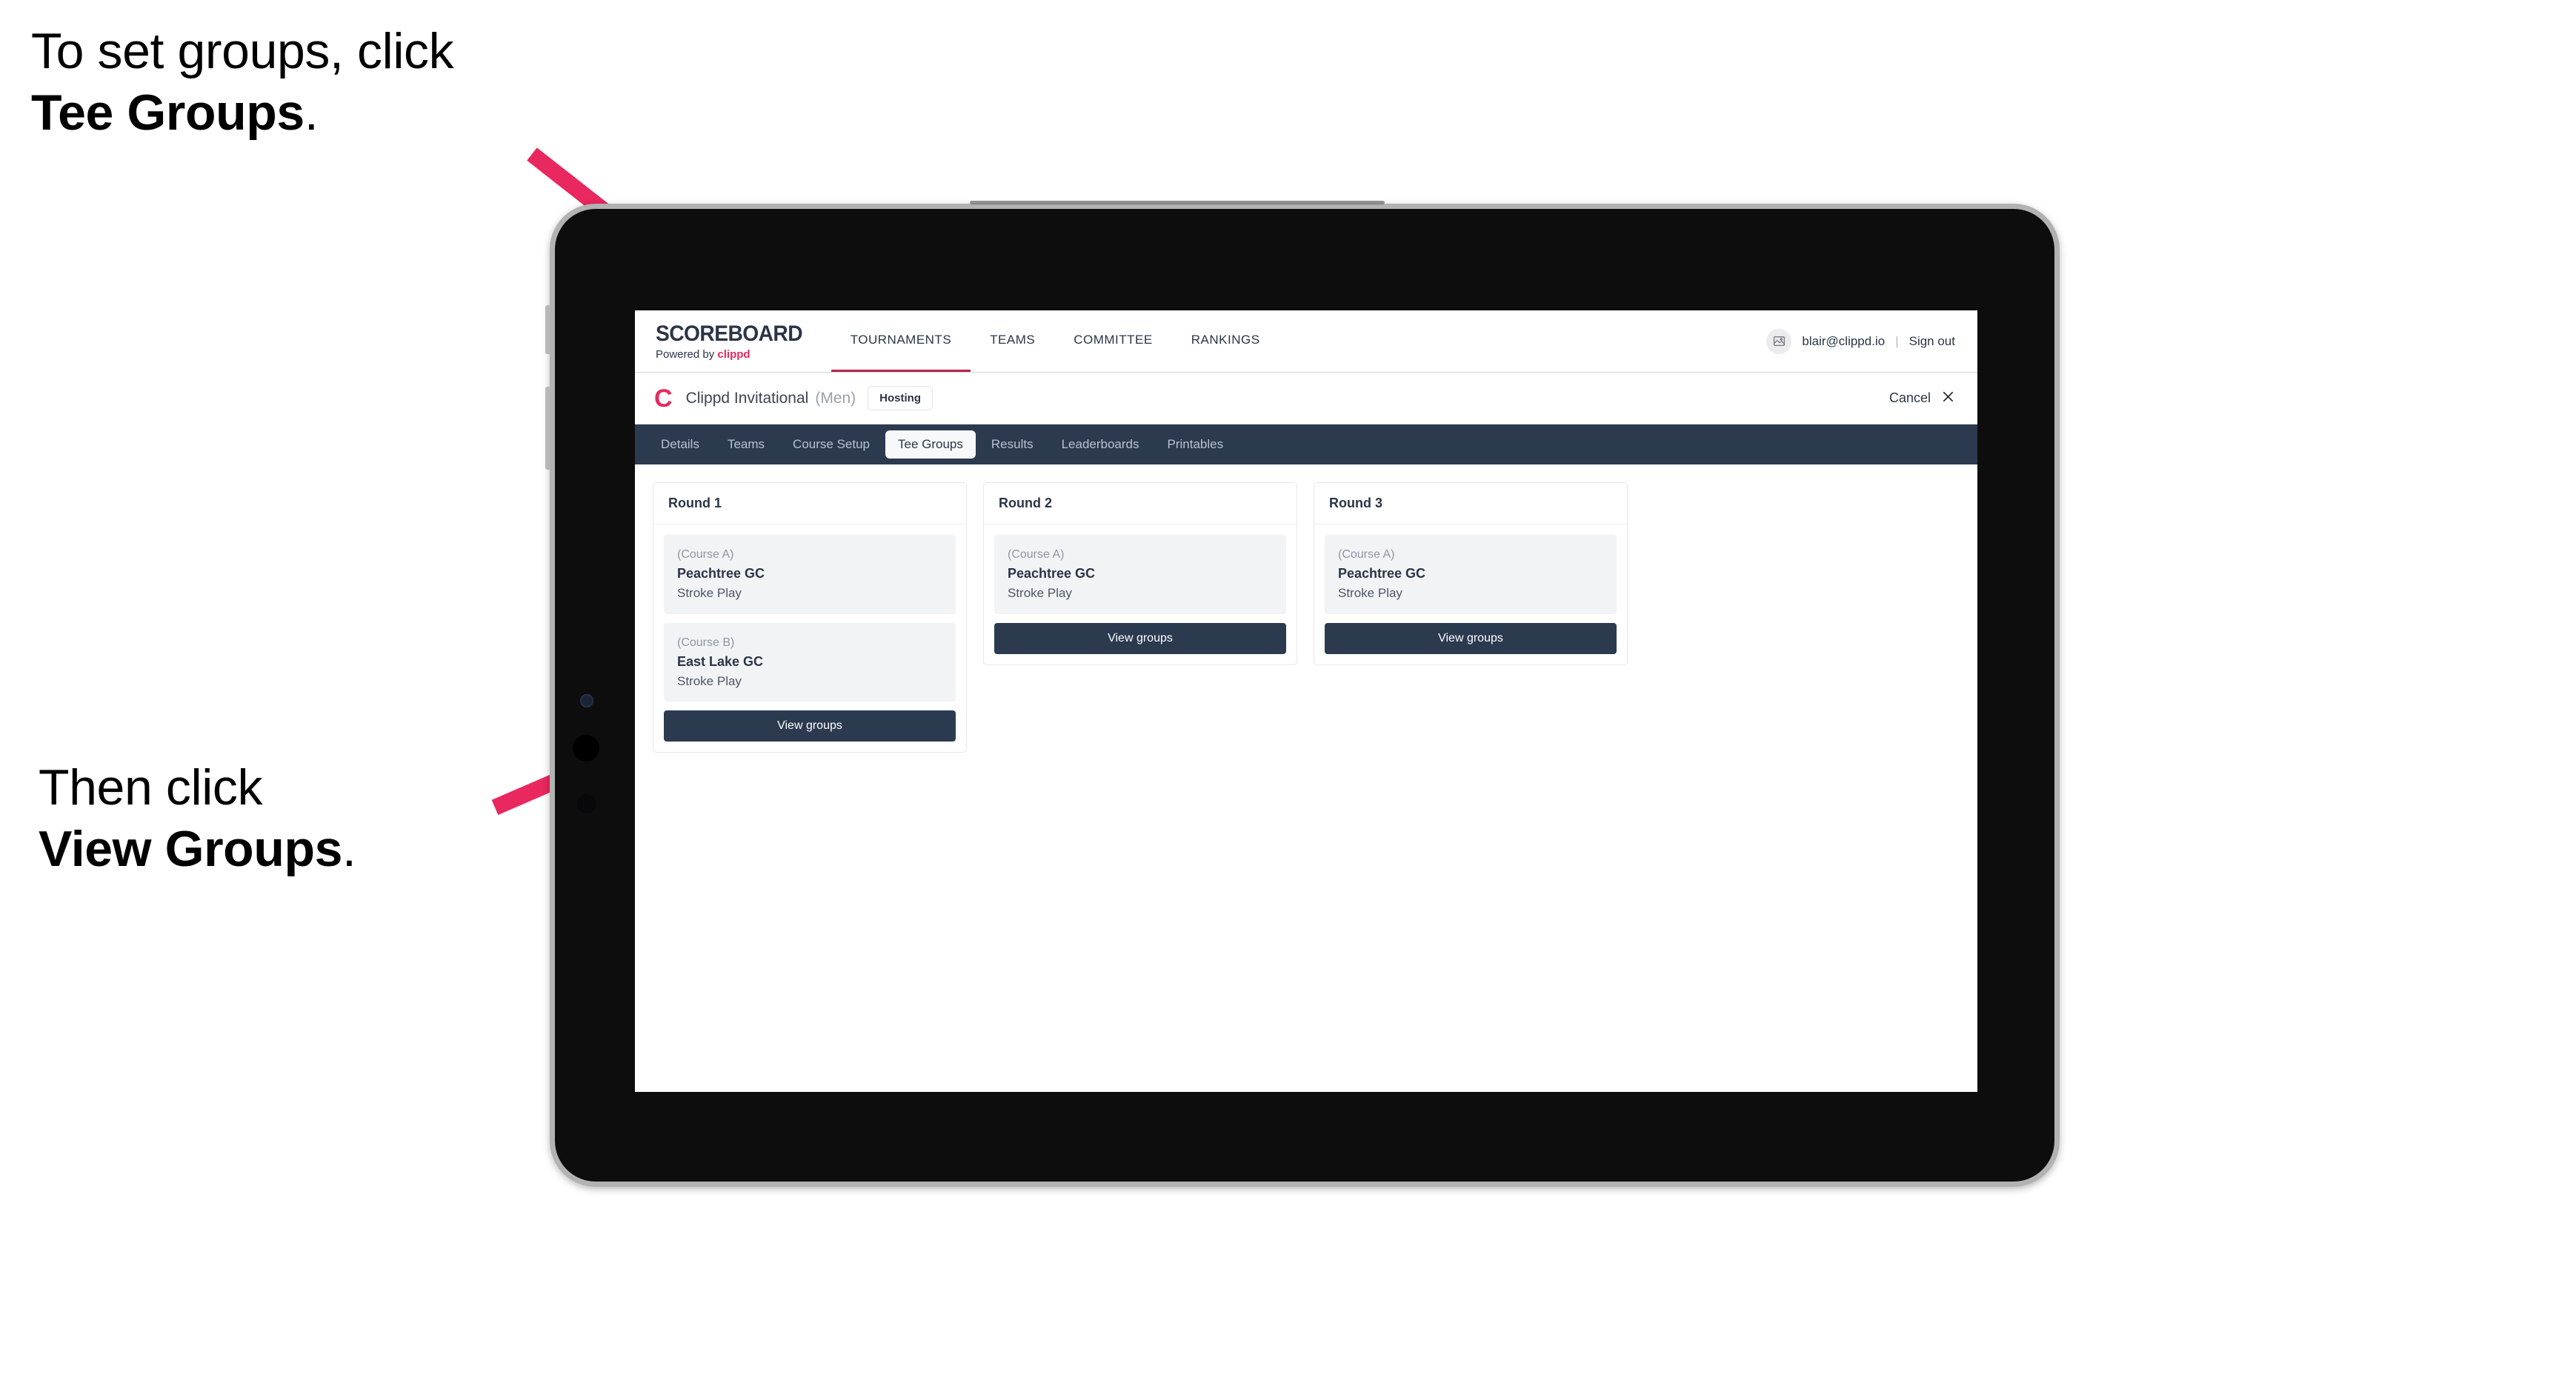  What do you see at coordinates (167, 112) in the screenshot?
I see `annotation-step-one-line2: Tee Groups` at bounding box center [167, 112].